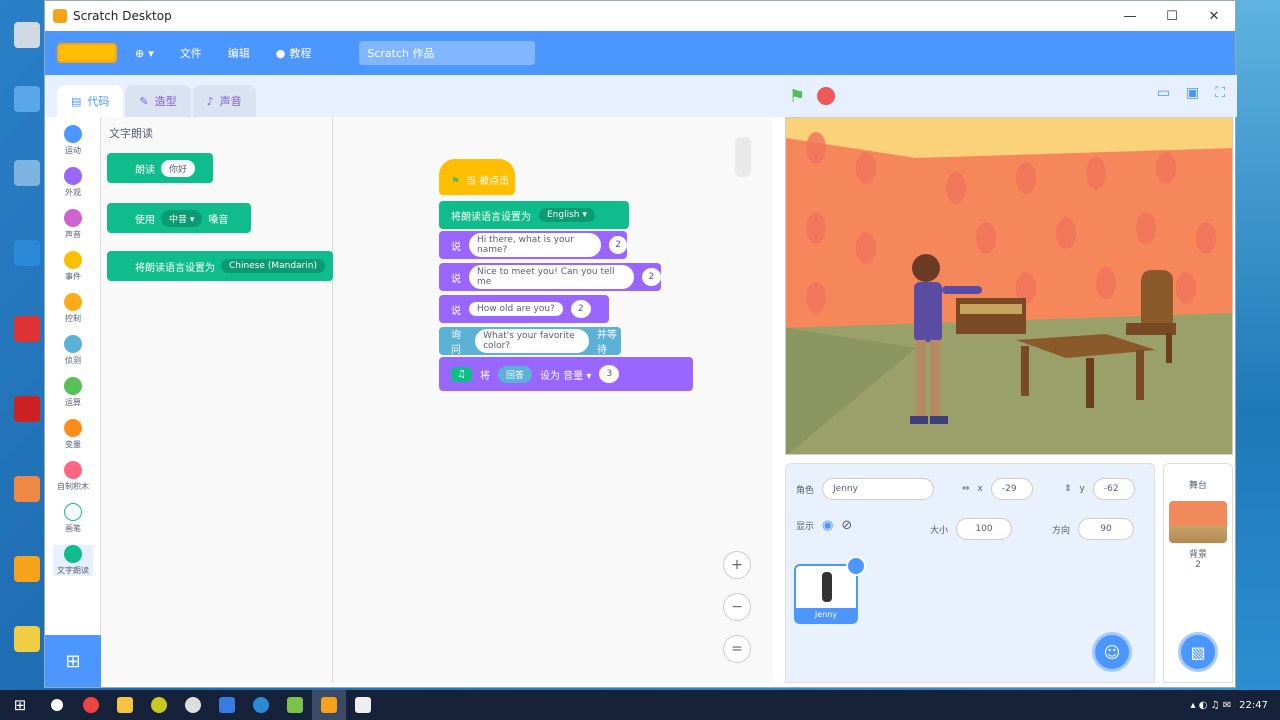 This screenshot has height=720, width=1280. I want to click on line-arg: English ▾, so click(567, 215).